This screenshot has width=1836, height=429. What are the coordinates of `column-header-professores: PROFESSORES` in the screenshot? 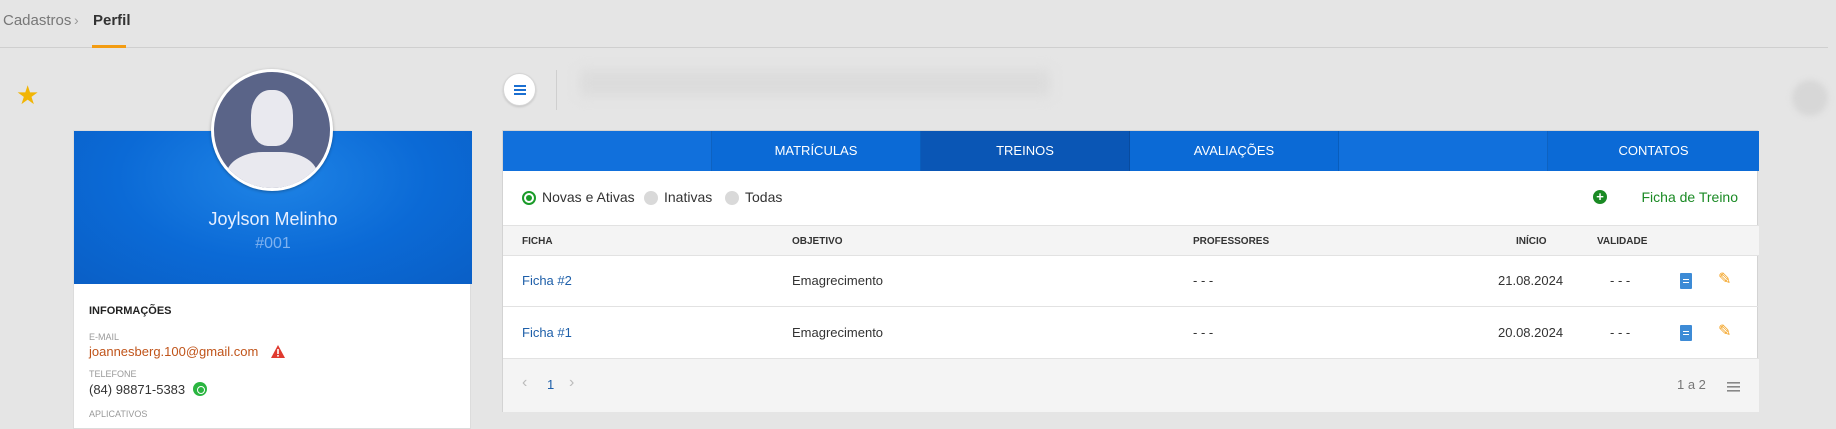 It's located at (1231, 241).